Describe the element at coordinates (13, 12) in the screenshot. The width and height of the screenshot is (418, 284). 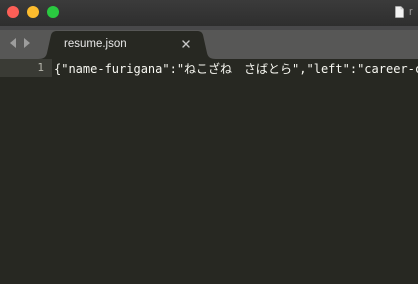
I see `close-window-button` at that location.